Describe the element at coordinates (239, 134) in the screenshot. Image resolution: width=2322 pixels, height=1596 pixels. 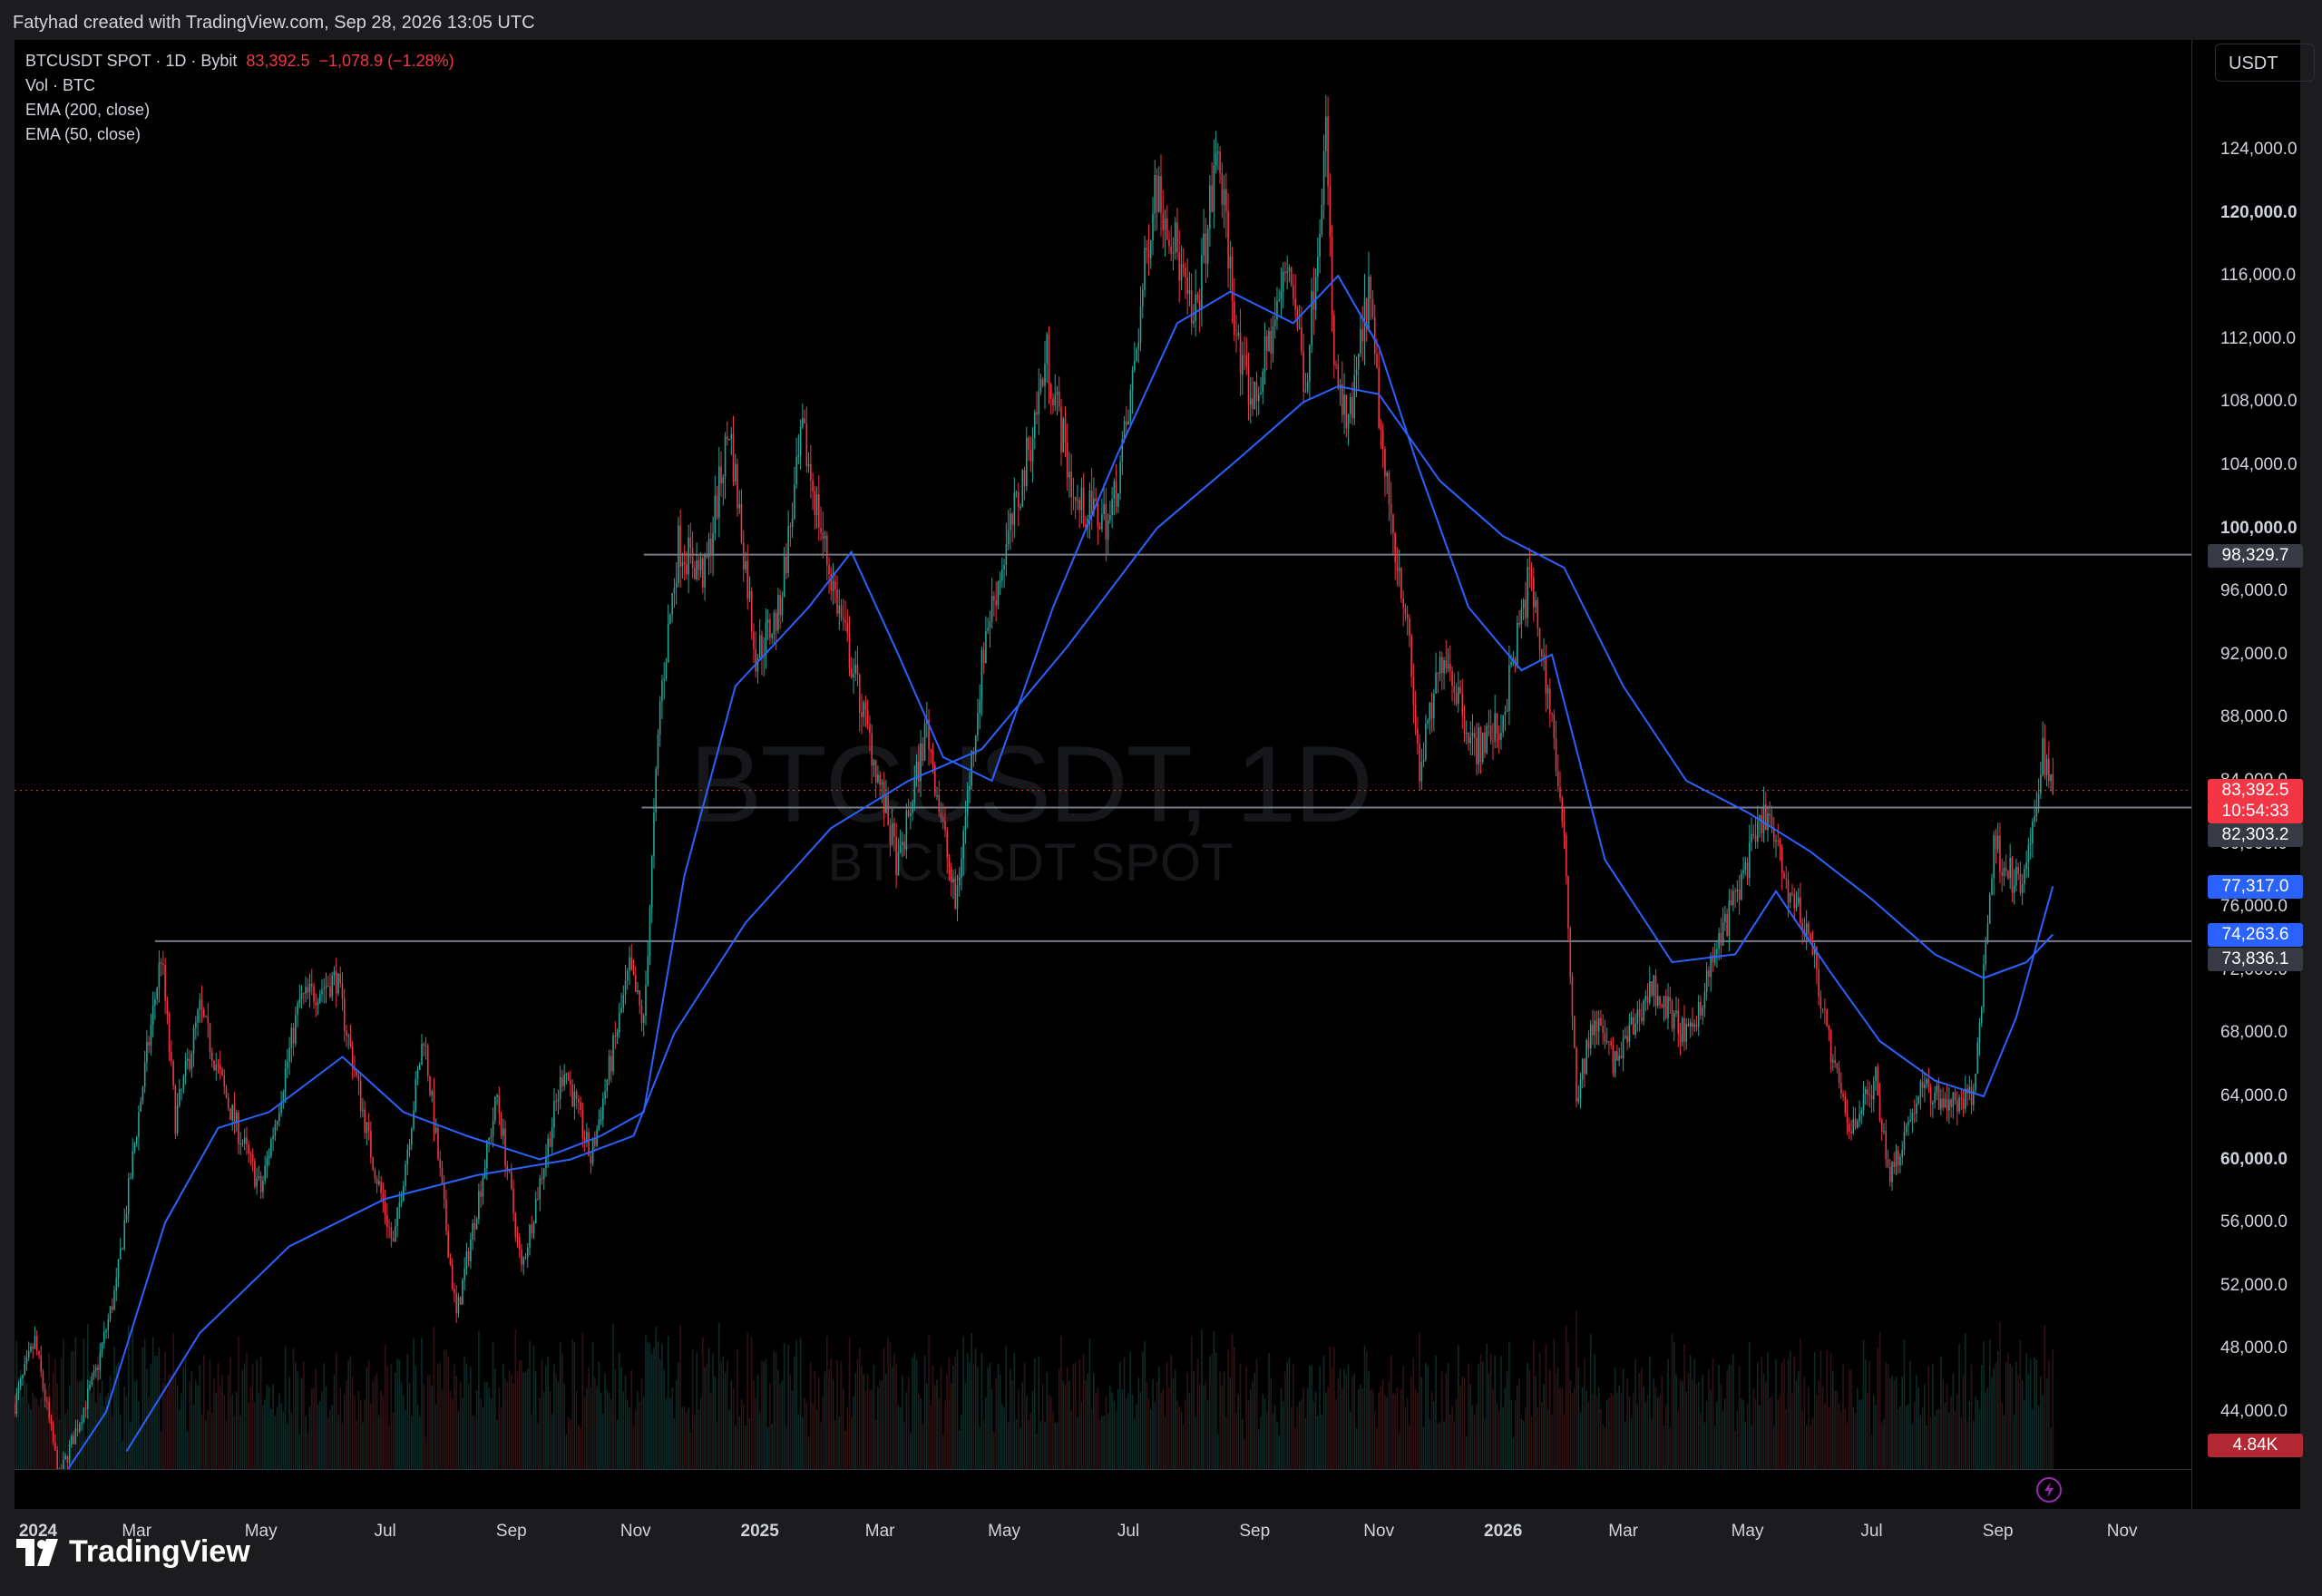
I see `legend-ema50: EMA (50, close)` at that location.